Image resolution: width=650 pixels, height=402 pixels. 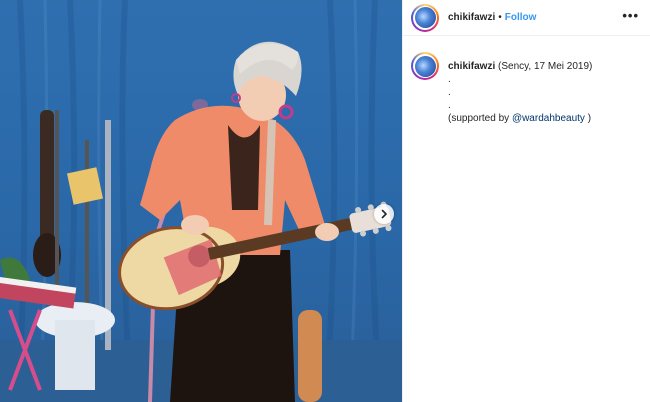 What do you see at coordinates (425, 17) in the screenshot?
I see `avatar` at bounding box center [425, 17].